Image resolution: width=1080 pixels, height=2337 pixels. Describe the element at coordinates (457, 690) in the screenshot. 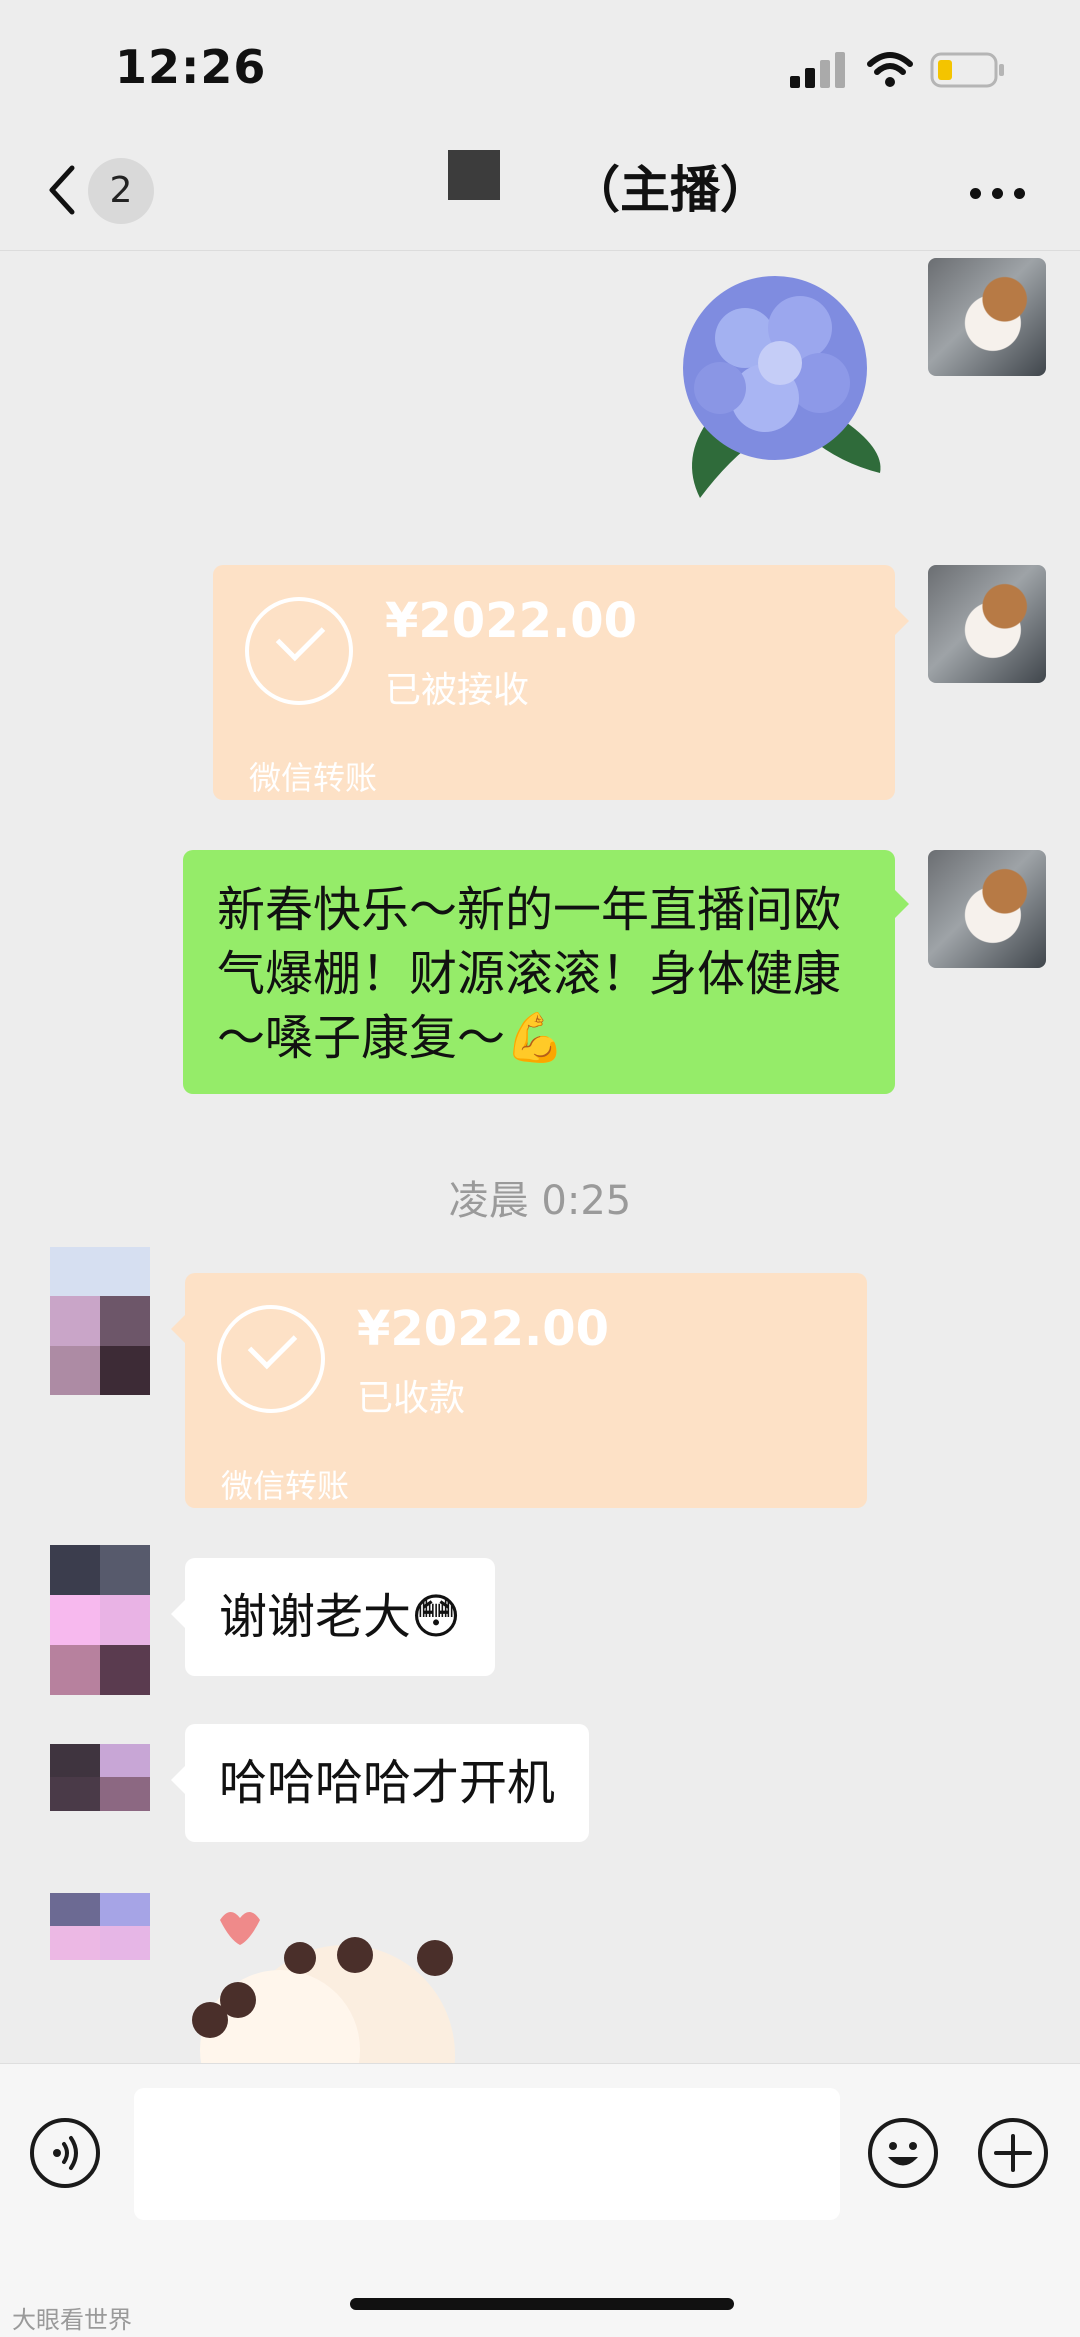

I see `transfer-status: 已被接收` at that location.